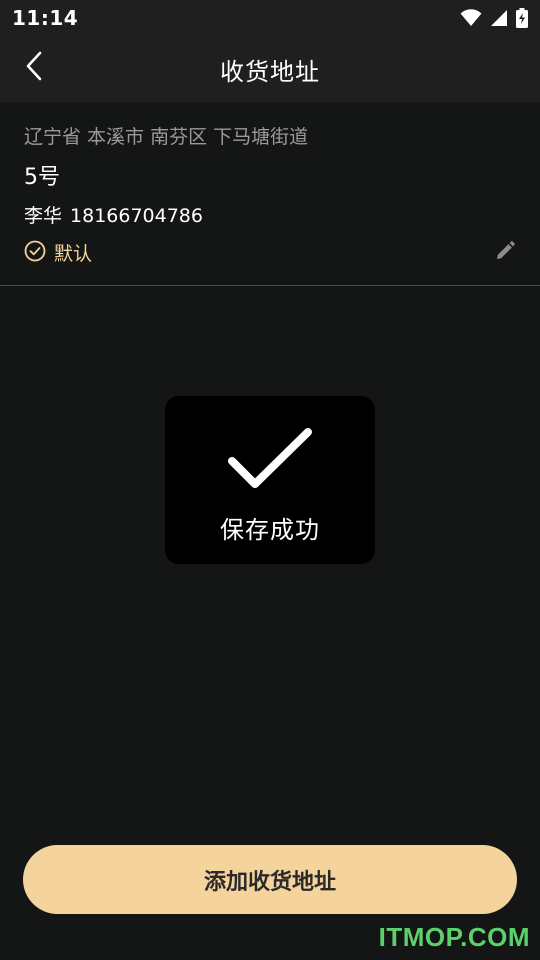 This screenshot has height=960, width=540. Describe the element at coordinates (45, 18) in the screenshot. I see `status-time: 11:14` at that location.